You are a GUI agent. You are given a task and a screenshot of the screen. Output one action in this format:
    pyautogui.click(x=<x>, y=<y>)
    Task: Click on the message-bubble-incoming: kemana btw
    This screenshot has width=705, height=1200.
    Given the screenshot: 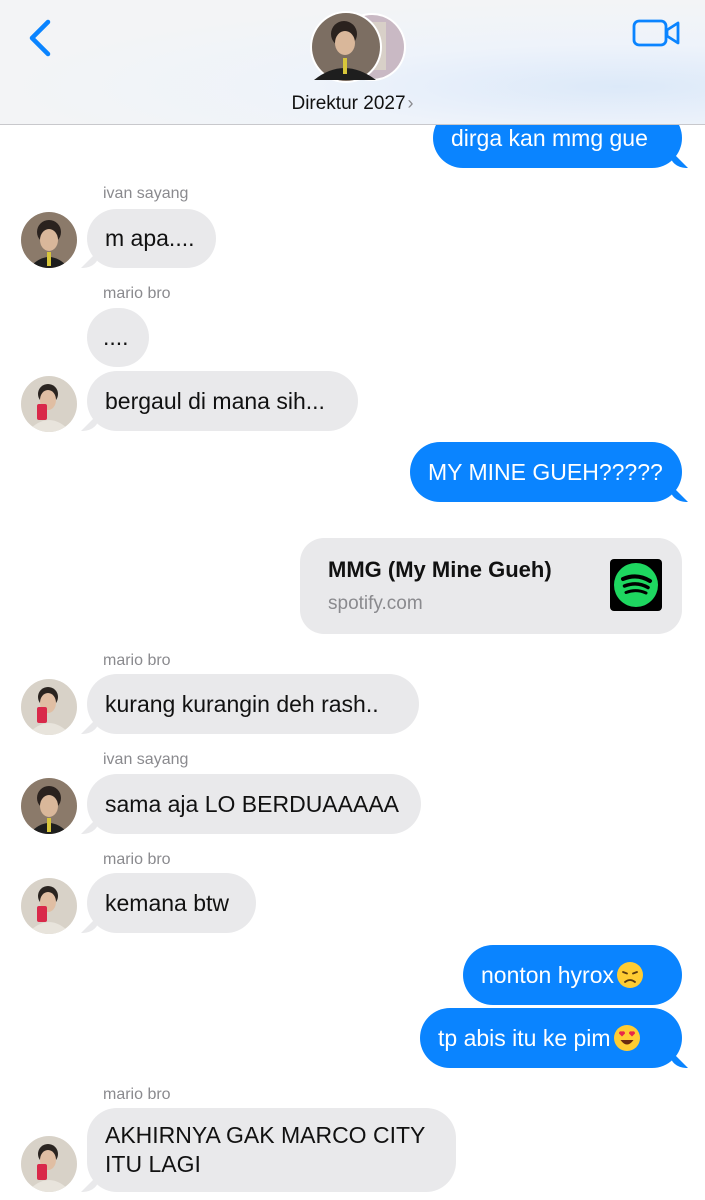 What is the action you would take?
    pyautogui.click(x=171, y=903)
    